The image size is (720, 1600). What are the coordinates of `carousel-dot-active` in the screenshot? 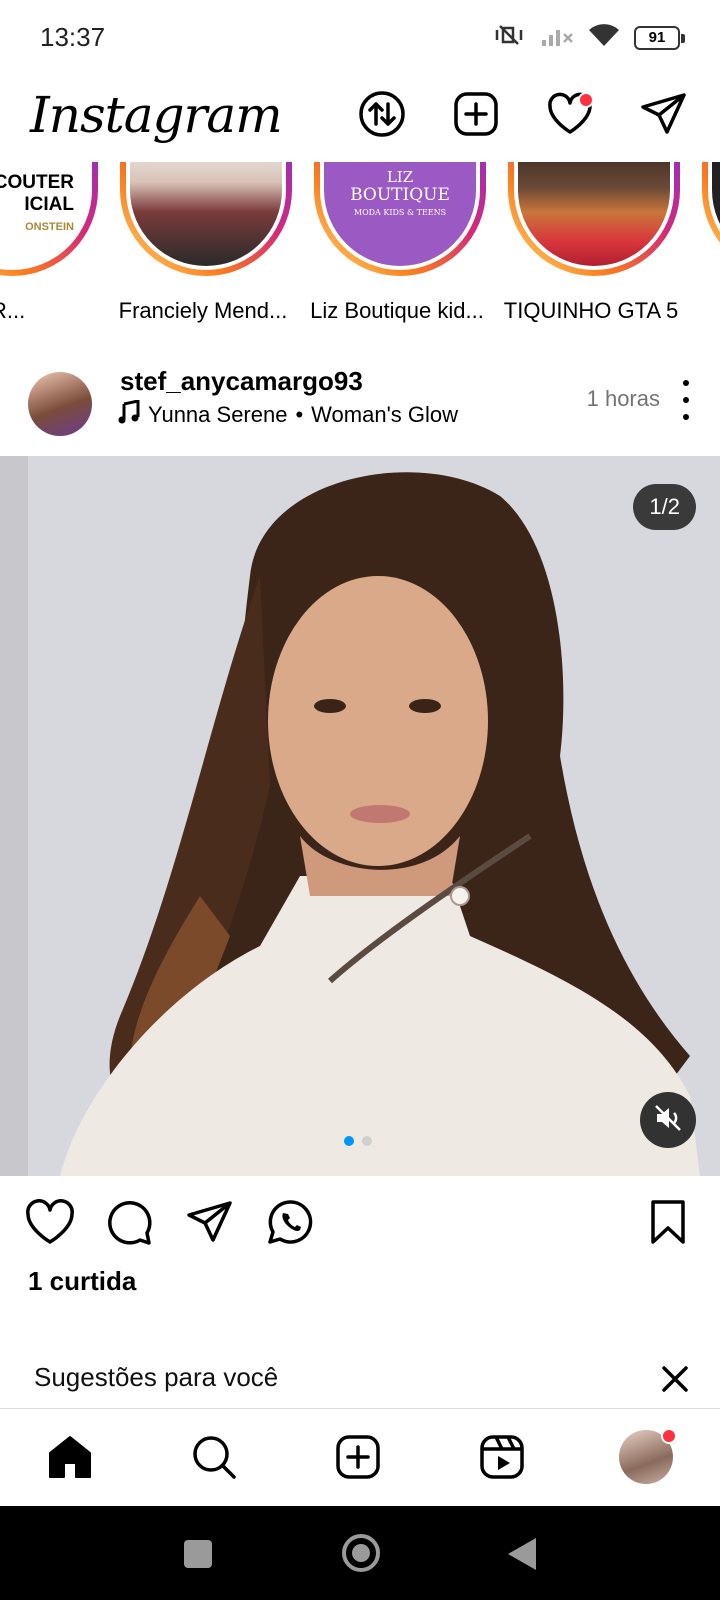 It's located at (349, 1141).